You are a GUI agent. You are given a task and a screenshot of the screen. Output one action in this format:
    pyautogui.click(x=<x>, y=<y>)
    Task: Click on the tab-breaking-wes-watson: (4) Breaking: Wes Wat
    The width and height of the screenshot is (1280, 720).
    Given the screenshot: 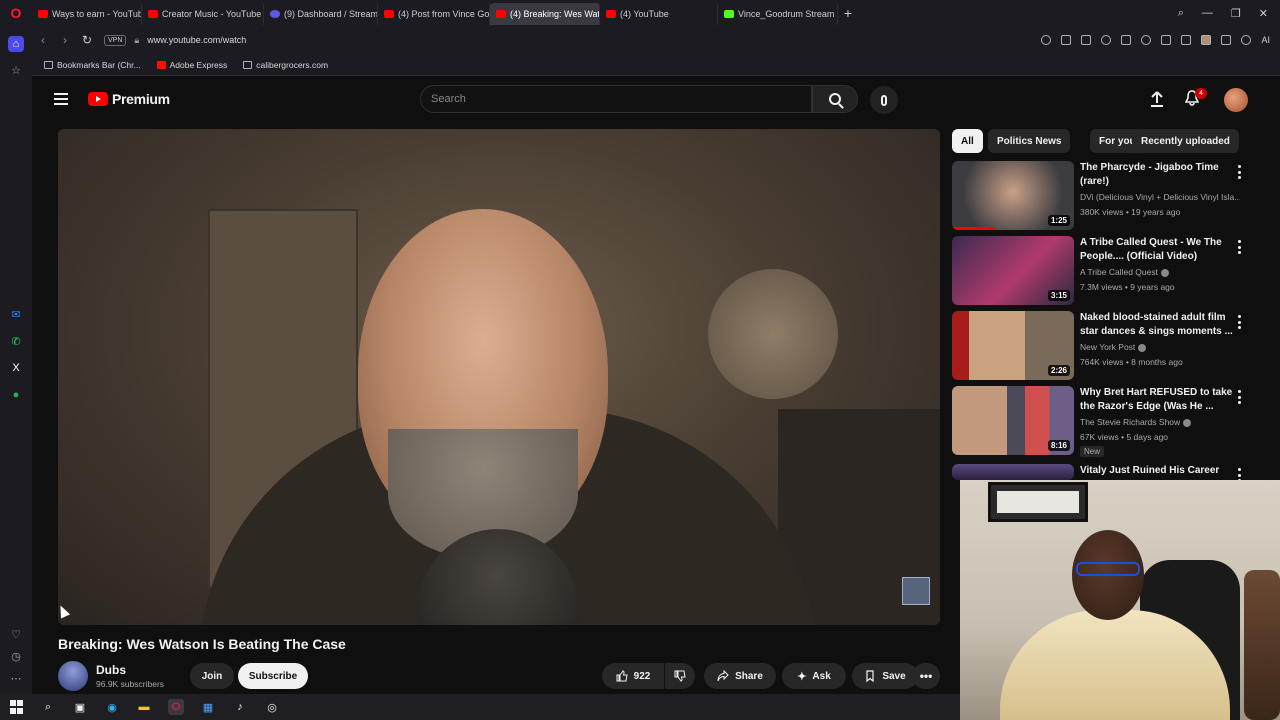 What is the action you would take?
    pyautogui.click(x=545, y=14)
    